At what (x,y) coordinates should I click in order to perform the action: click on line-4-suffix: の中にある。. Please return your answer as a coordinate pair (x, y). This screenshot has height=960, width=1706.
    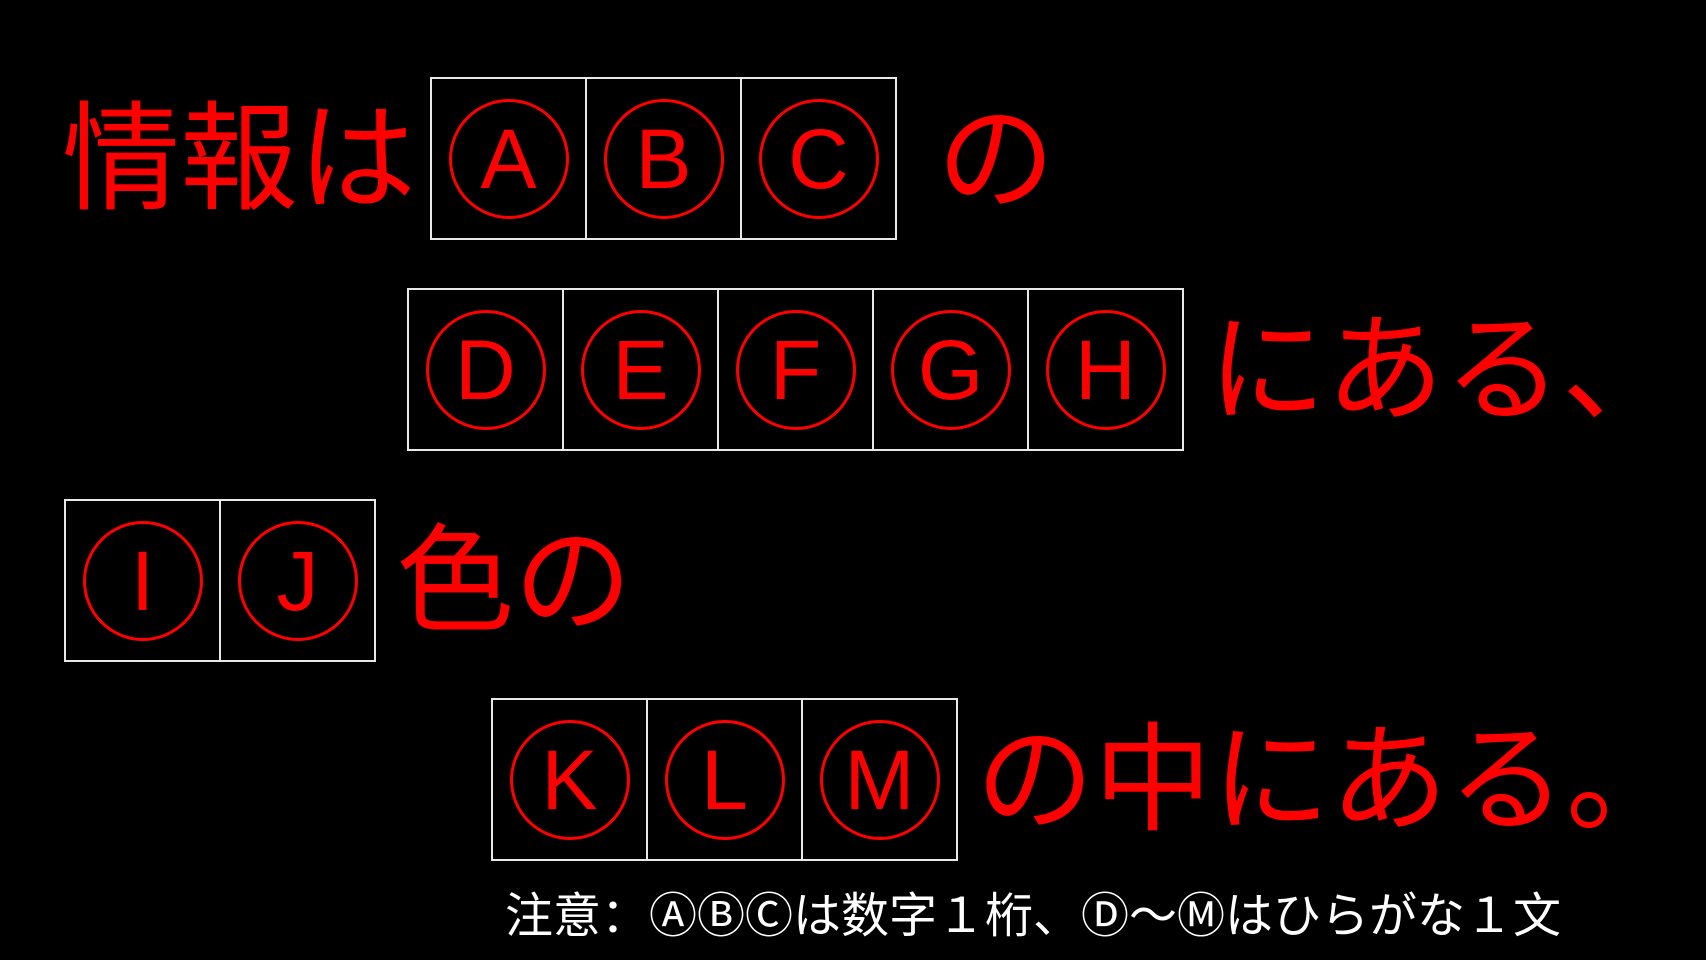
    Looking at the image, I should click on (1330, 779).